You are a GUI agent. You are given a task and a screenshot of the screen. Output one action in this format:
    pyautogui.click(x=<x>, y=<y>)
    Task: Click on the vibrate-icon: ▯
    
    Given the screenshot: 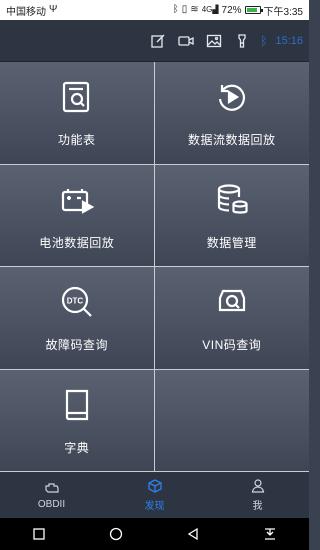 What is the action you would take?
    pyautogui.click(x=184, y=9)
    